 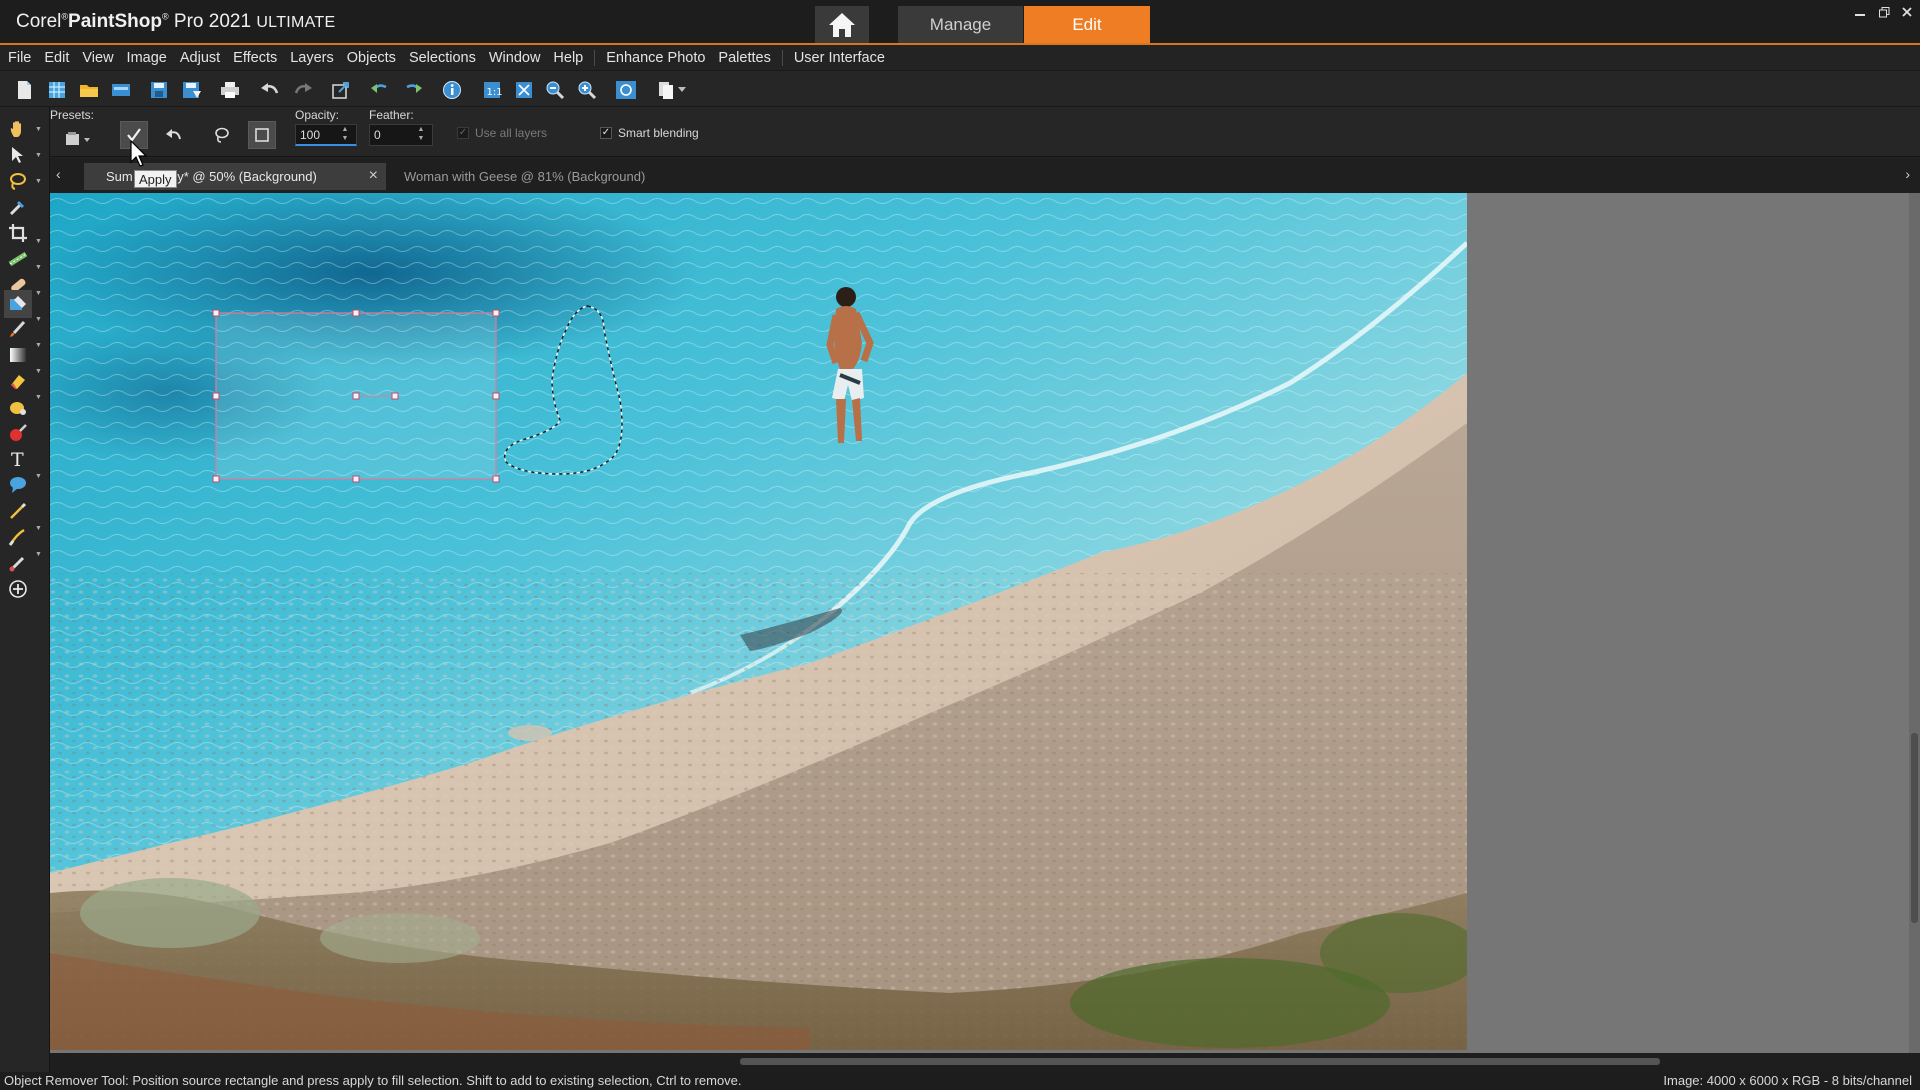 I want to click on opacity-input: 100 ▲ ▼, so click(x=326, y=135).